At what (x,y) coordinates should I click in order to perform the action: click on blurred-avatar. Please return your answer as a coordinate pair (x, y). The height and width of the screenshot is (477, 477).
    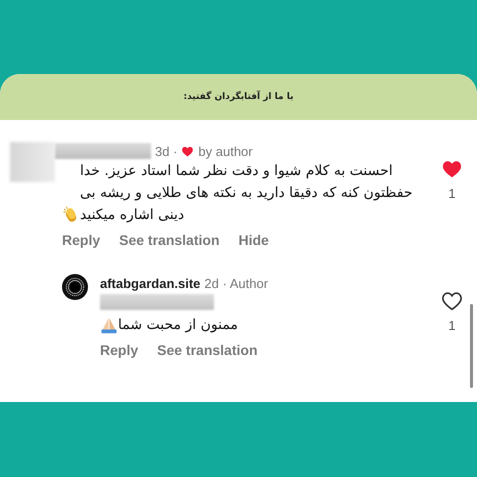
    Looking at the image, I should click on (32, 162).